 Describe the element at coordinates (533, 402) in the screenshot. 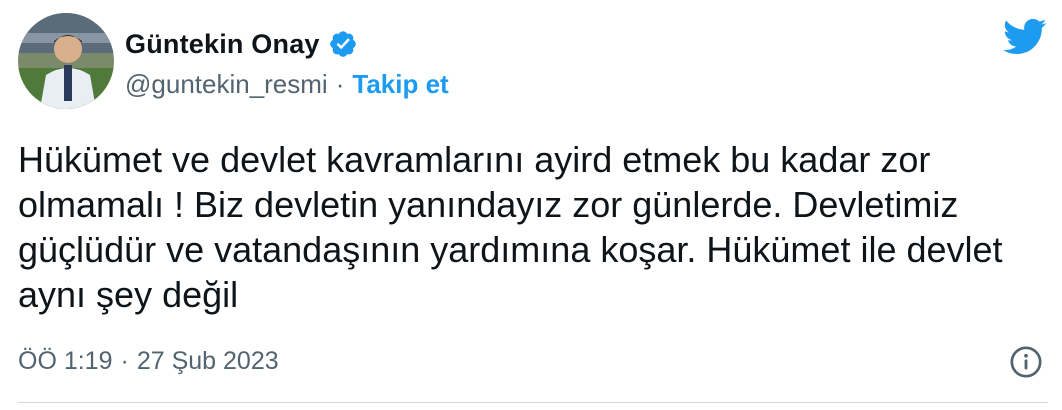

I see `divider` at that location.